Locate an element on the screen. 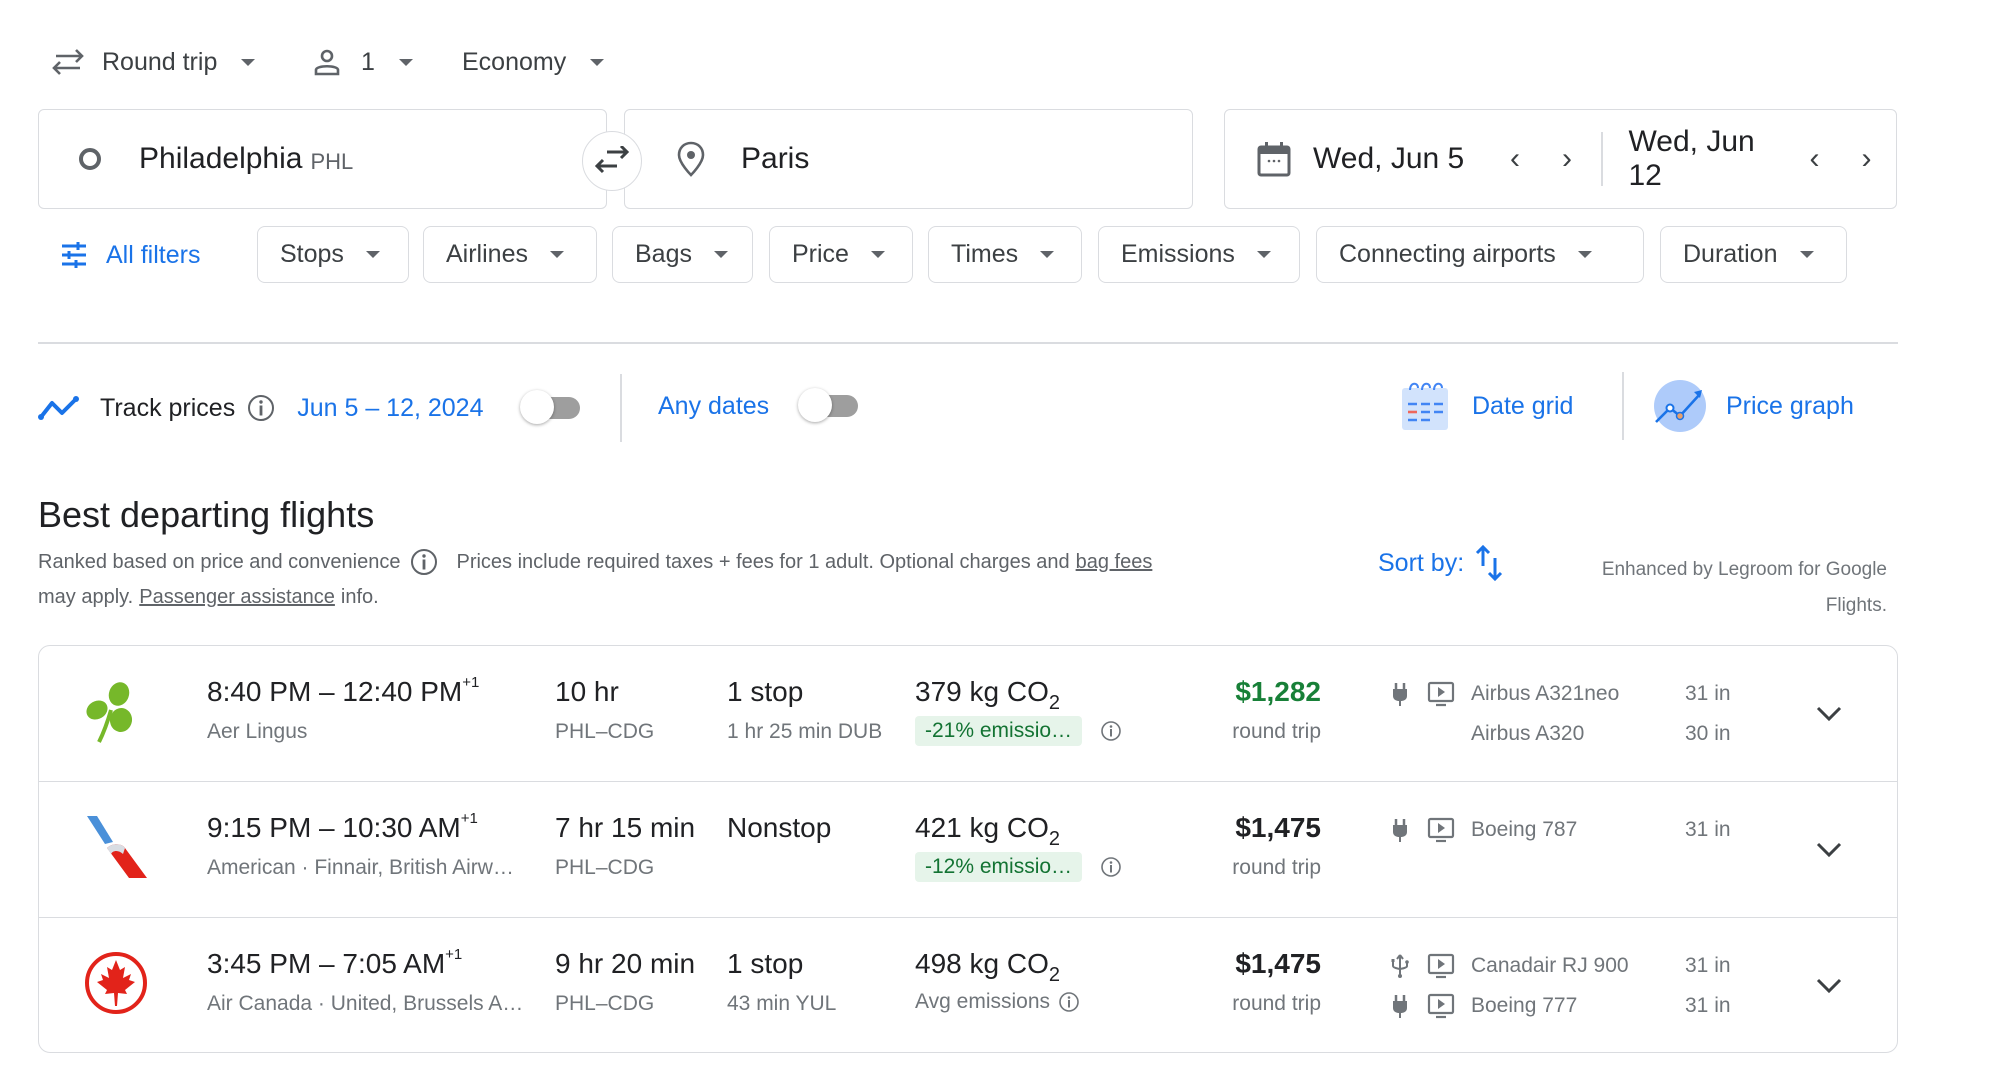 The image size is (1999, 1083). bag-fees-link: bag fees is located at coordinates (1114, 562).